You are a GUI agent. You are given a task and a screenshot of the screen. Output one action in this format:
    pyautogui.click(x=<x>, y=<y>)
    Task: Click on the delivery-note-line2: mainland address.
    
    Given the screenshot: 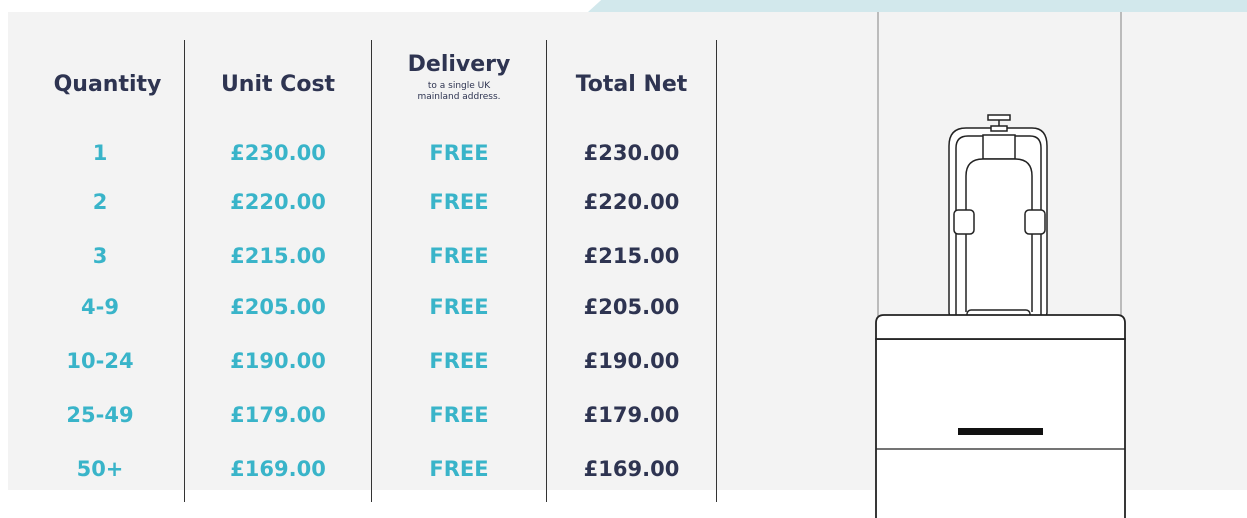 What is the action you would take?
    pyautogui.click(x=459, y=97)
    